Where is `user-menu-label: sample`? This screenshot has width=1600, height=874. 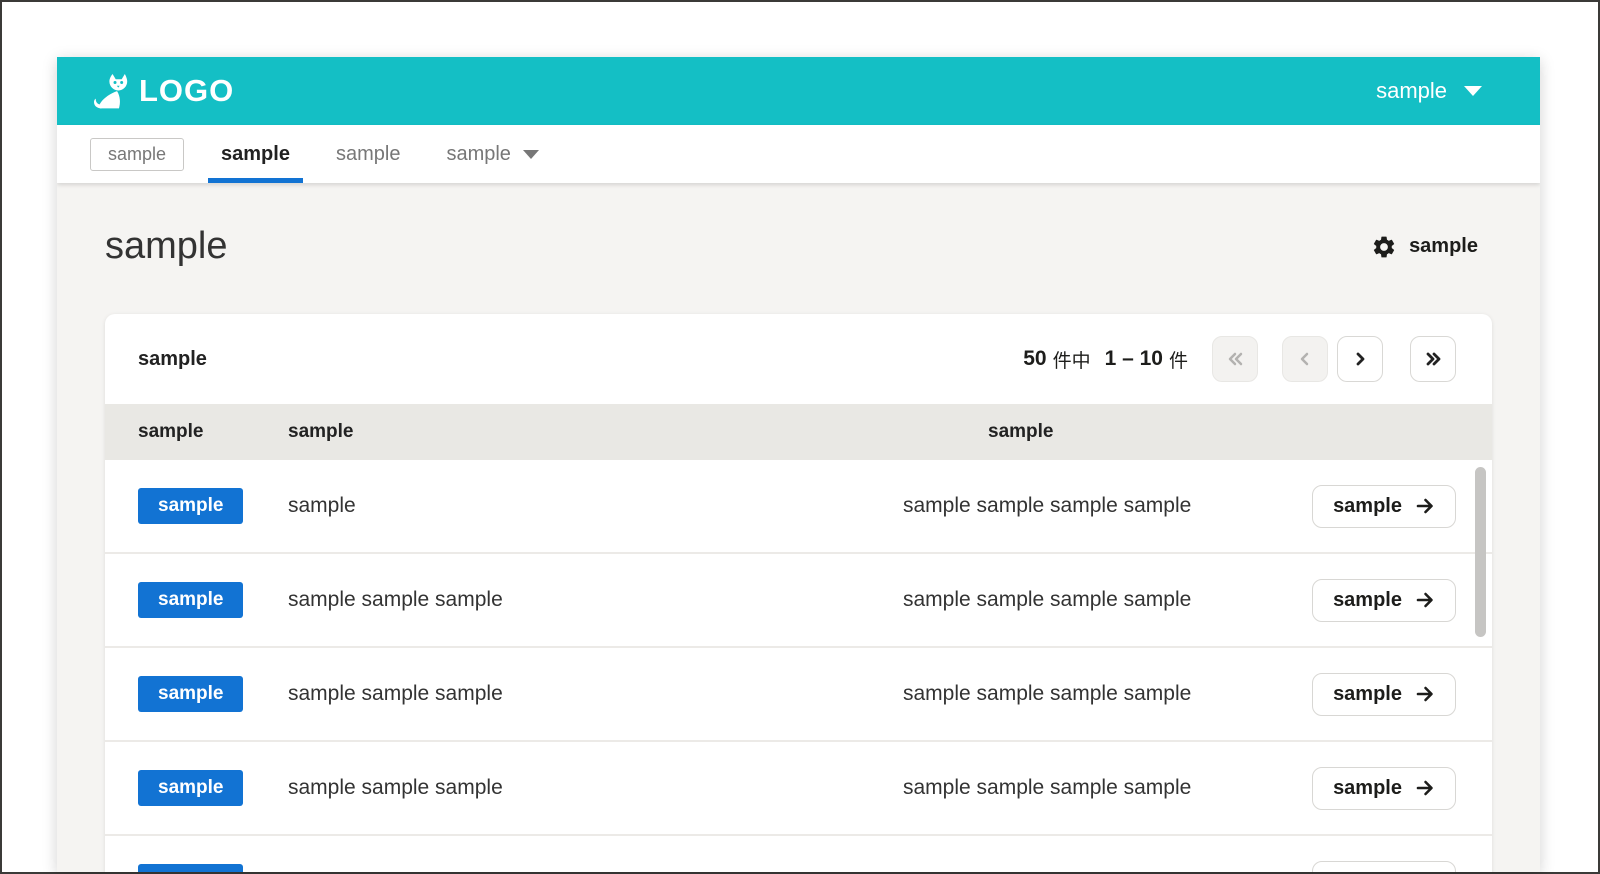 user-menu-label: sample is located at coordinates (1411, 90).